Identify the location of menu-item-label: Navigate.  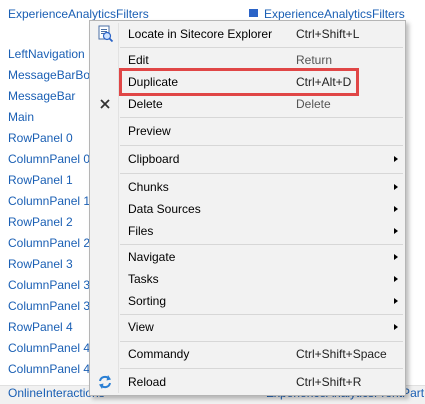
(152, 257).